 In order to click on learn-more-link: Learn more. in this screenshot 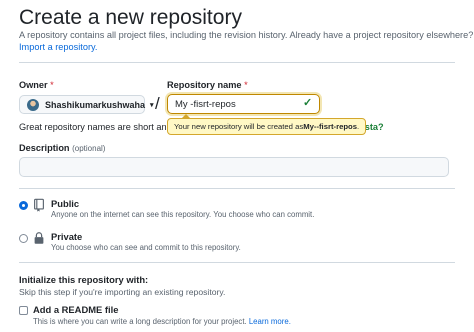, I will do `click(270, 321)`.